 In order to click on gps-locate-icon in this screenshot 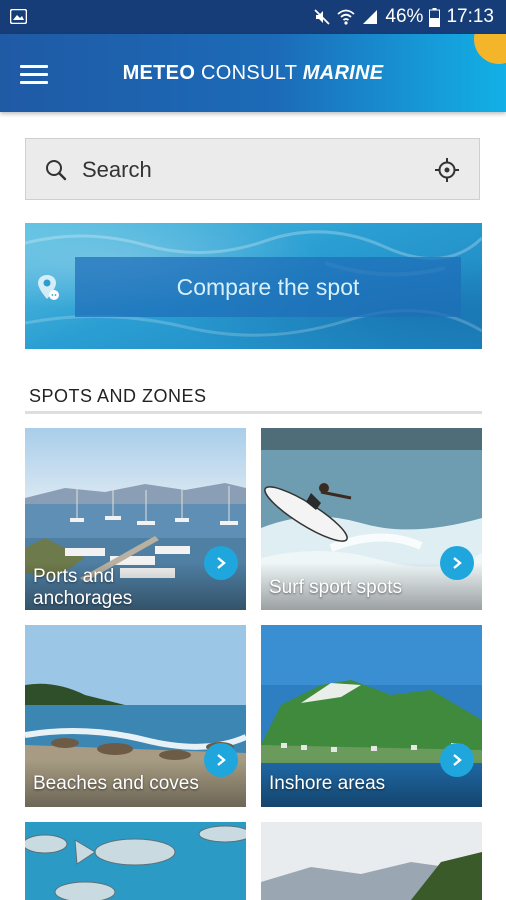, I will do `click(447, 172)`.